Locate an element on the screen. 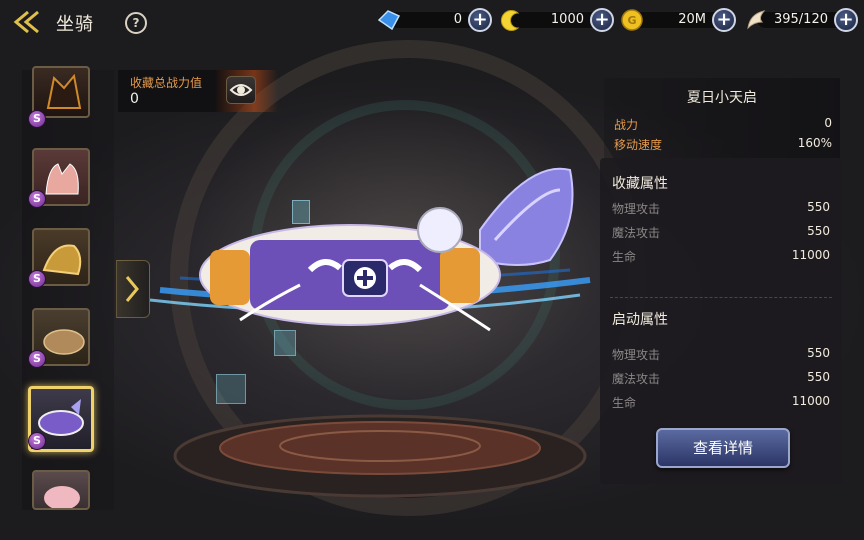 The image size is (864, 540). wing-stamina-icon is located at coordinates (756, 20).